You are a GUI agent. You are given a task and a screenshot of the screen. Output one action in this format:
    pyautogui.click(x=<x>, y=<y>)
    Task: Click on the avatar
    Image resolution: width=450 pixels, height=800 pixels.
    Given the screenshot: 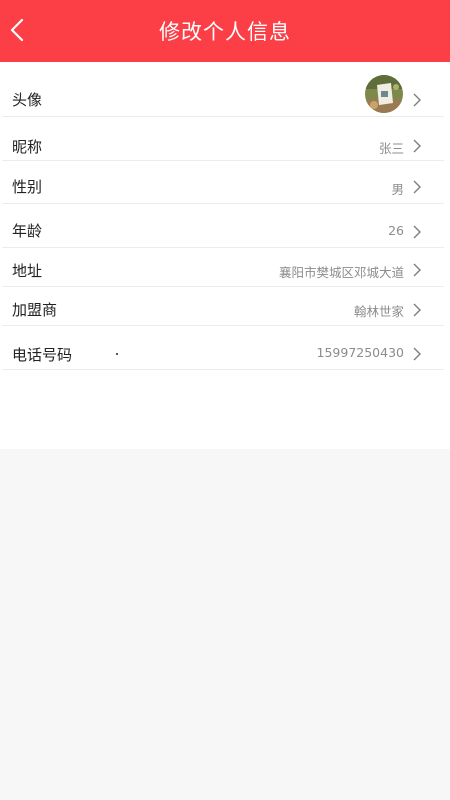 What is the action you would take?
    pyautogui.click(x=384, y=94)
    